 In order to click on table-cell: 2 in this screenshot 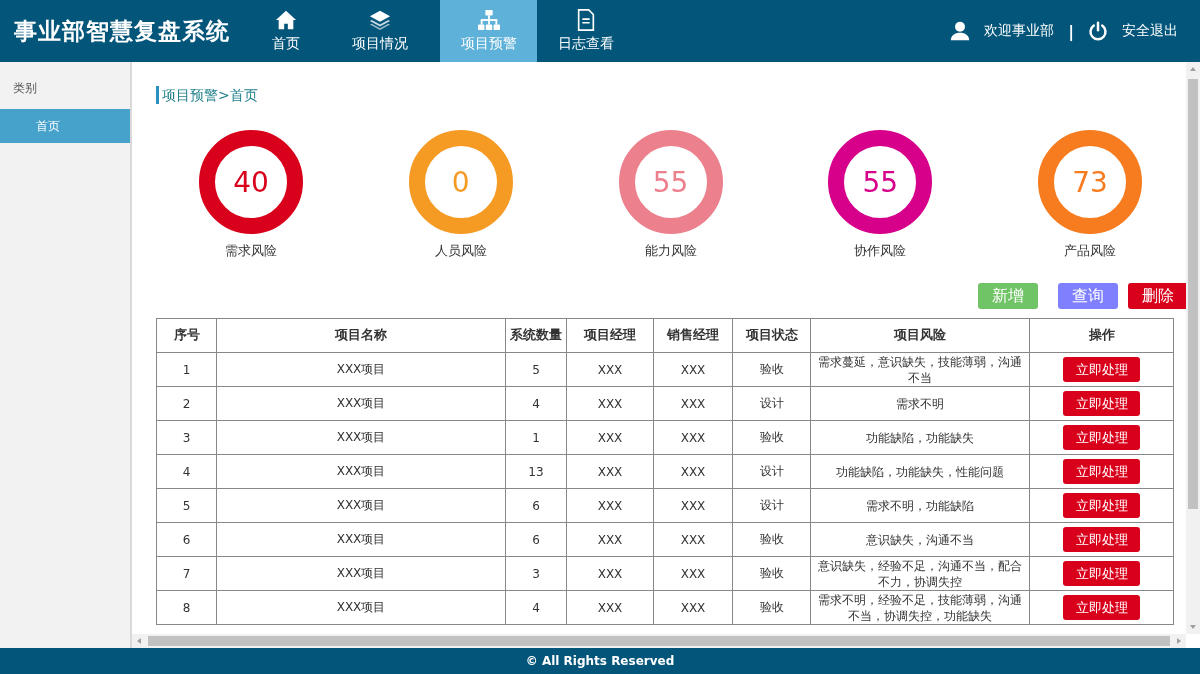, I will do `click(186, 403)`.